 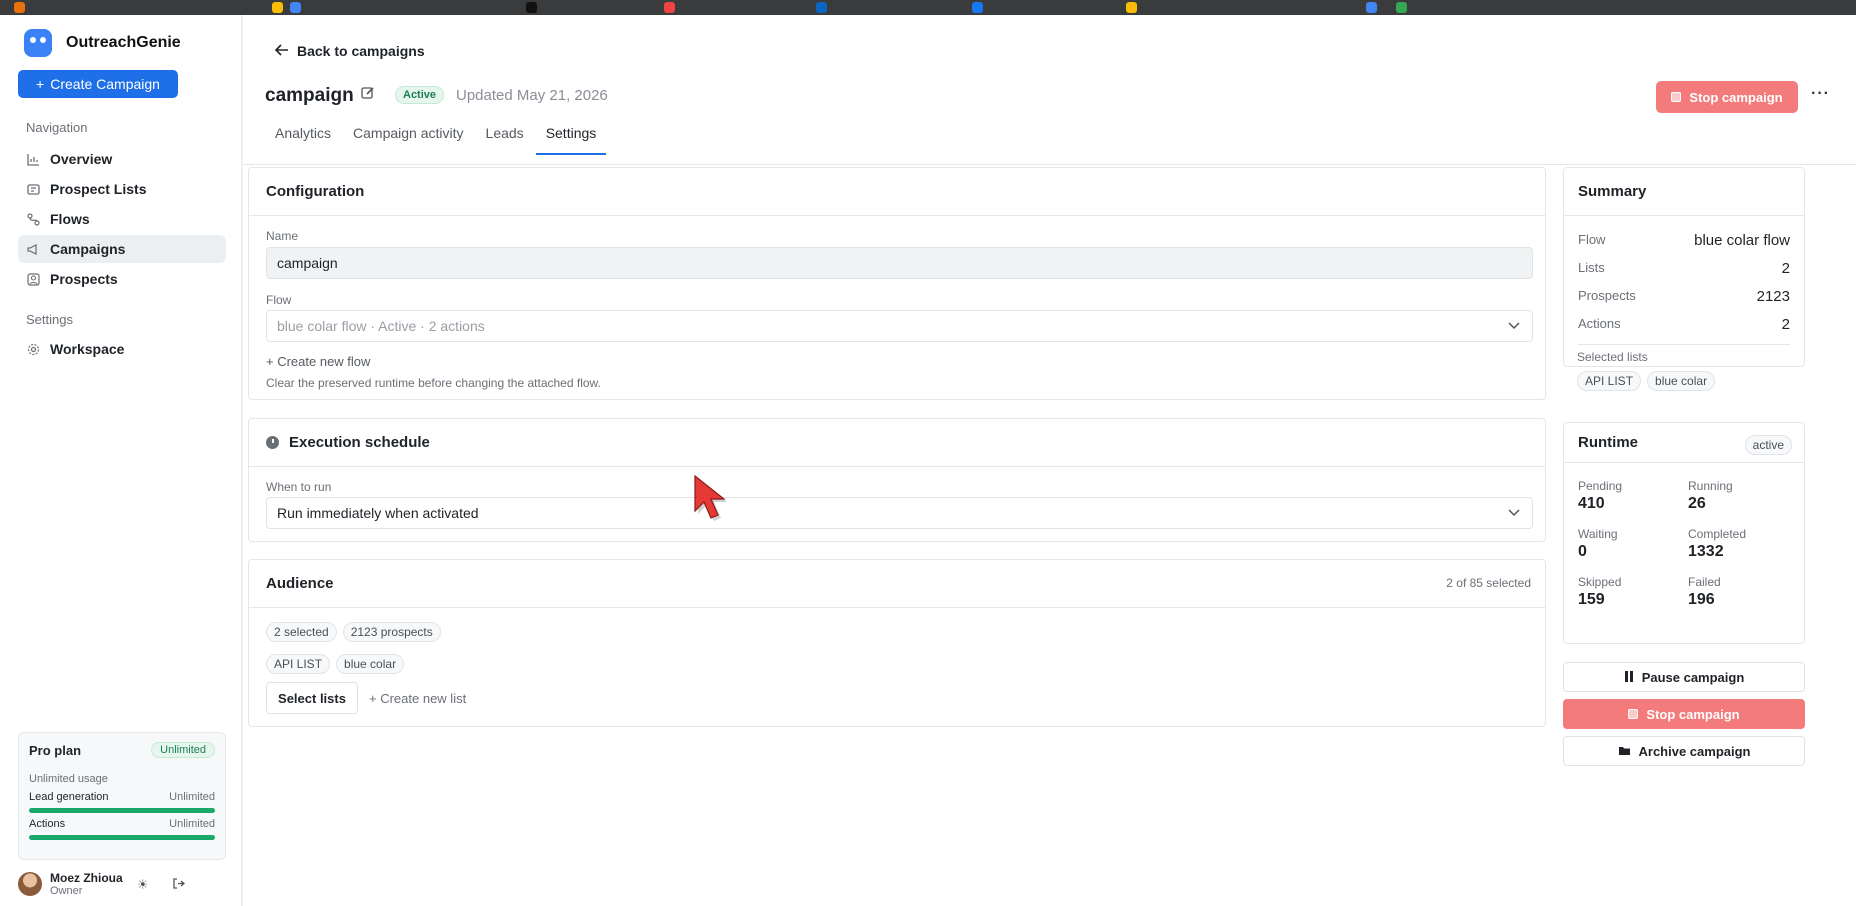 I want to click on mouse-cursor-icon, so click(x=711, y=498).